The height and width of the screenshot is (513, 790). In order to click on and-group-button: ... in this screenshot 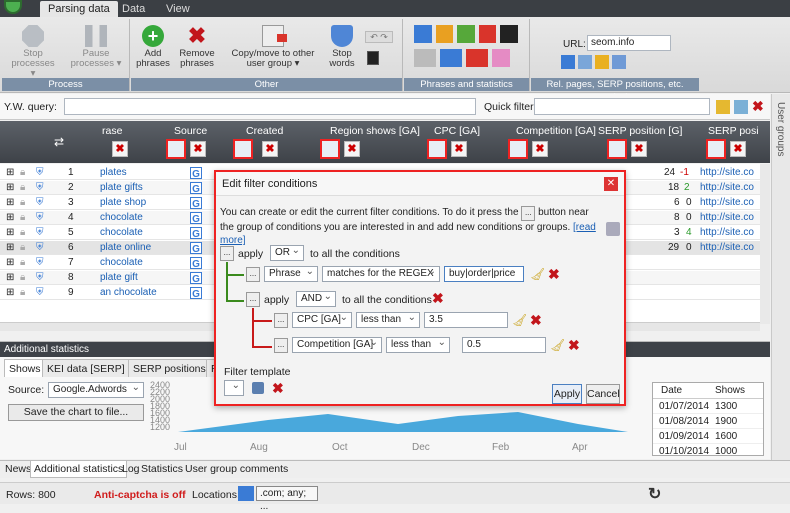, I will do `click(253, 299)`.